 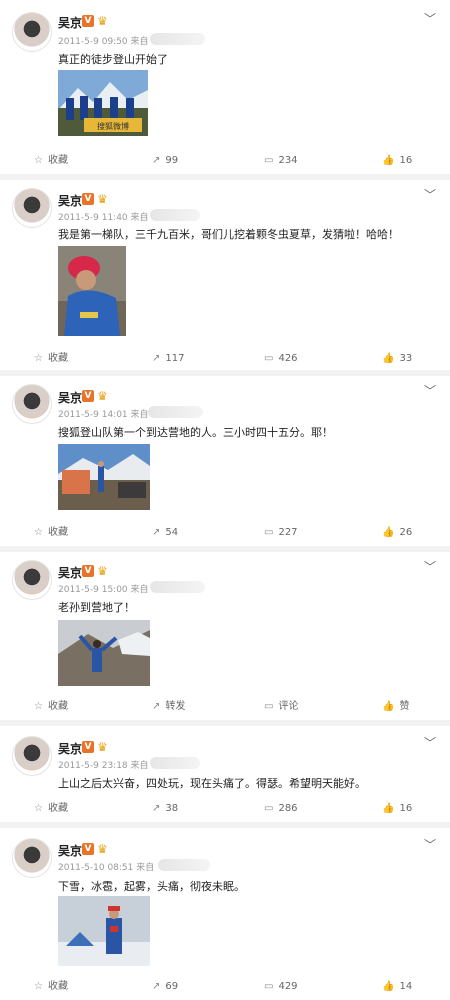 I want to click on like-button: 👍 26, so click(x=397, y=533).